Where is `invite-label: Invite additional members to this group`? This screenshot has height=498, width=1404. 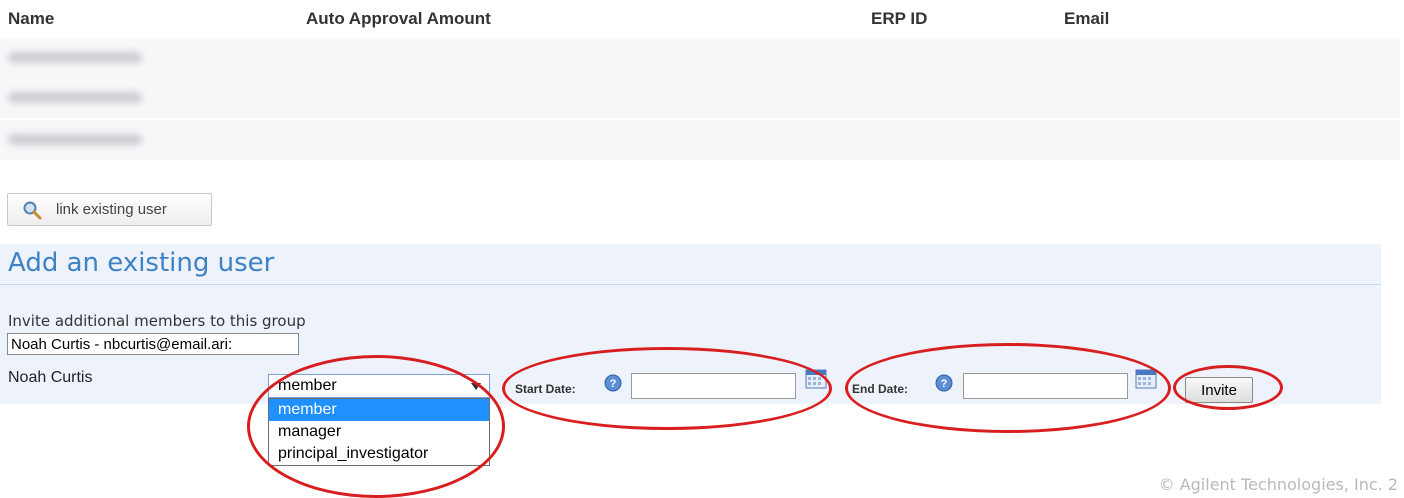
invite-label: Invite additional members to this group is located at coordinates (157, 321).